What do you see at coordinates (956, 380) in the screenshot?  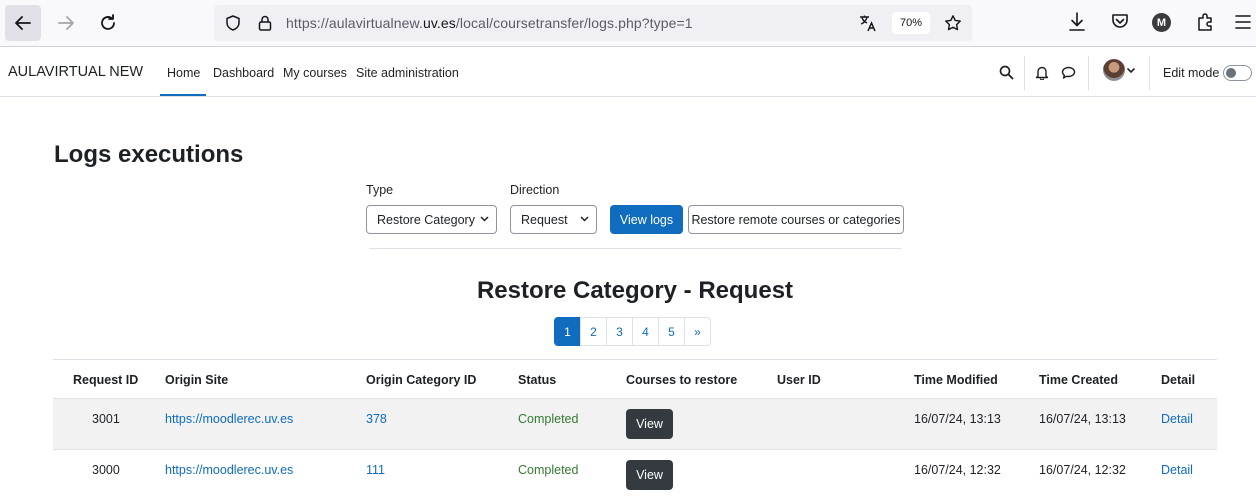 I see `col-header-time-modified: Time Modified` at bounding box center [956, 380].